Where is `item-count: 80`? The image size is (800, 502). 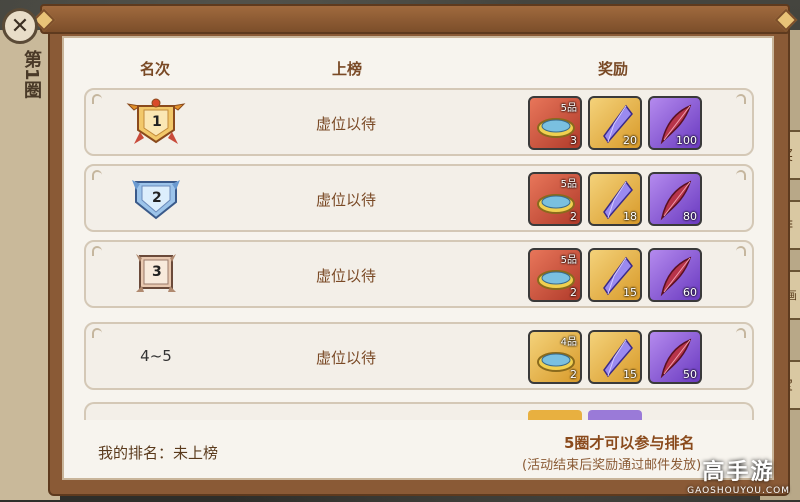 item-count: 80 is located at coordinates (690, 216).